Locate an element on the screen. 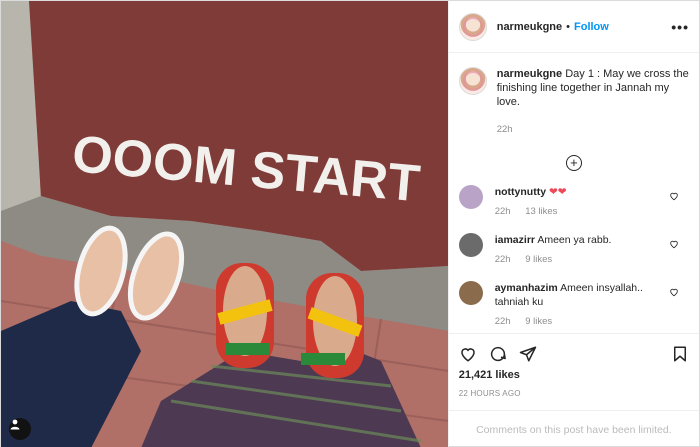  author-avatar is located at coordinates (472, 26).